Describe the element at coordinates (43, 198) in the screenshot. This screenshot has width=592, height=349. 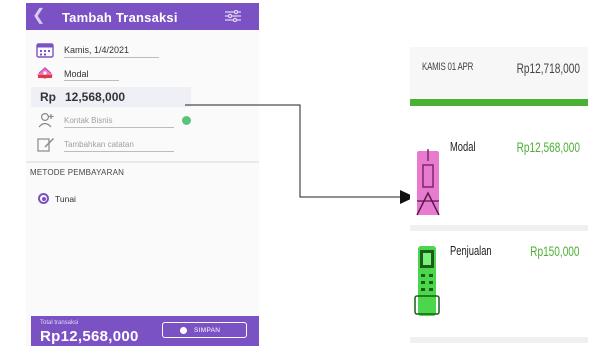
I see `payment-radio` at that location.